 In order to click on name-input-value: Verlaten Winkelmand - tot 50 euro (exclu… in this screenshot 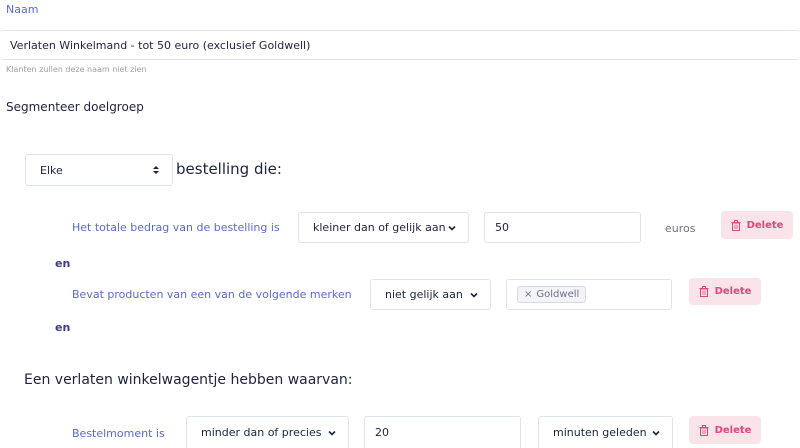, I will do `click(160, 45)`.